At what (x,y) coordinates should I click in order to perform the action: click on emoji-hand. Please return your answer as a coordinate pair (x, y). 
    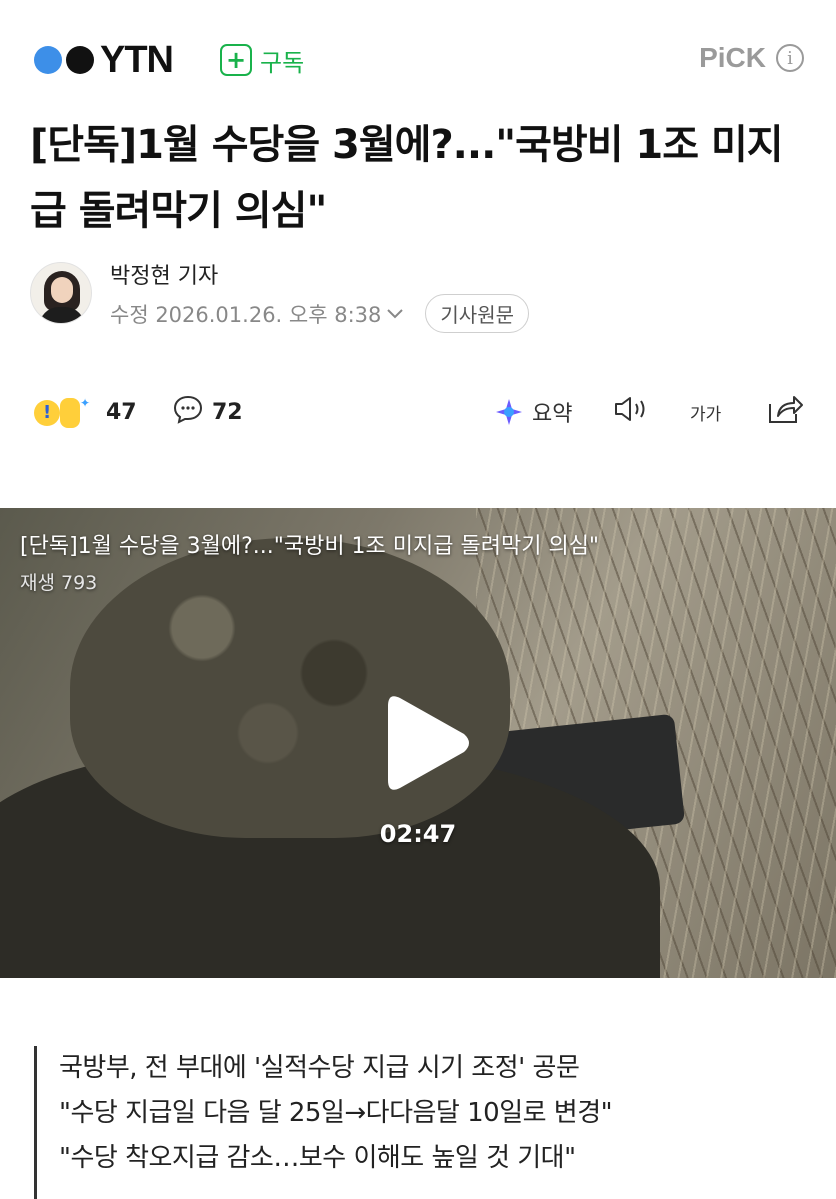
    Looking at the image, I should click on (70, 413).